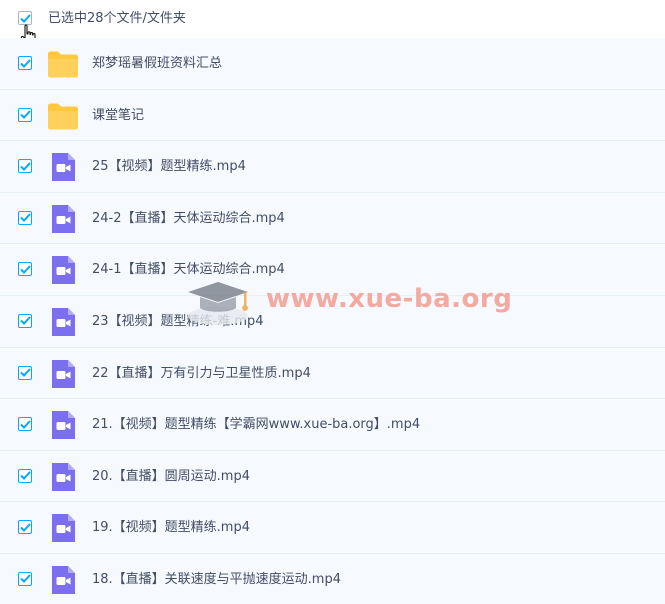 The height and width of the screenshot is (604, 665). Describe the element at coordinates (188, 218) in the screenshot. I see `file-name: 24-2【直播】天体运动综合.mp4` at that location.